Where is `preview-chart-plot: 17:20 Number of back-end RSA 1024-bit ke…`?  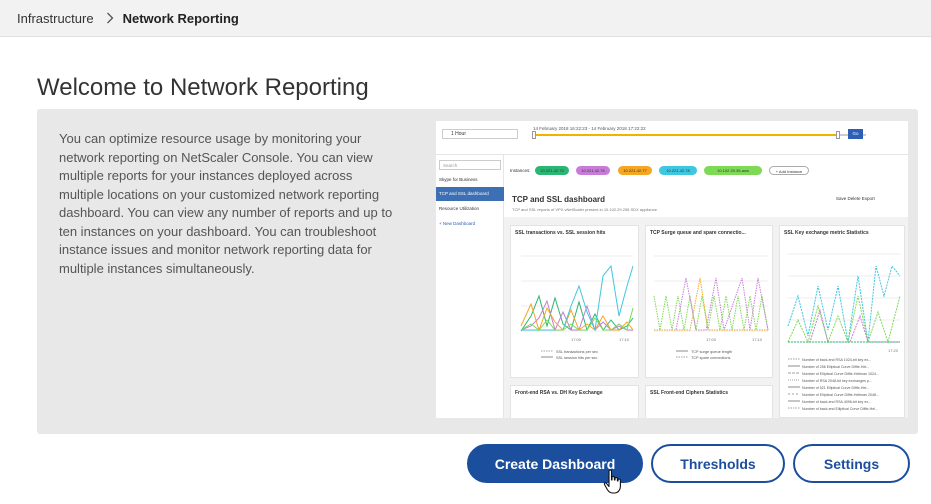 preview-chart-plot: 17:20 Number of back-end RSA 1024-bit ke… is located at coordinates (844, 332).